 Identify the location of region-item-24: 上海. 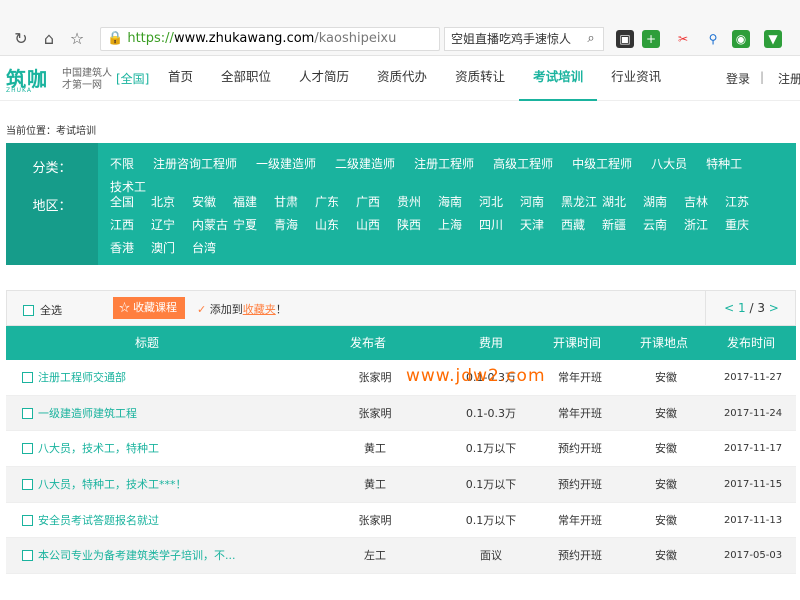
(458, 225).